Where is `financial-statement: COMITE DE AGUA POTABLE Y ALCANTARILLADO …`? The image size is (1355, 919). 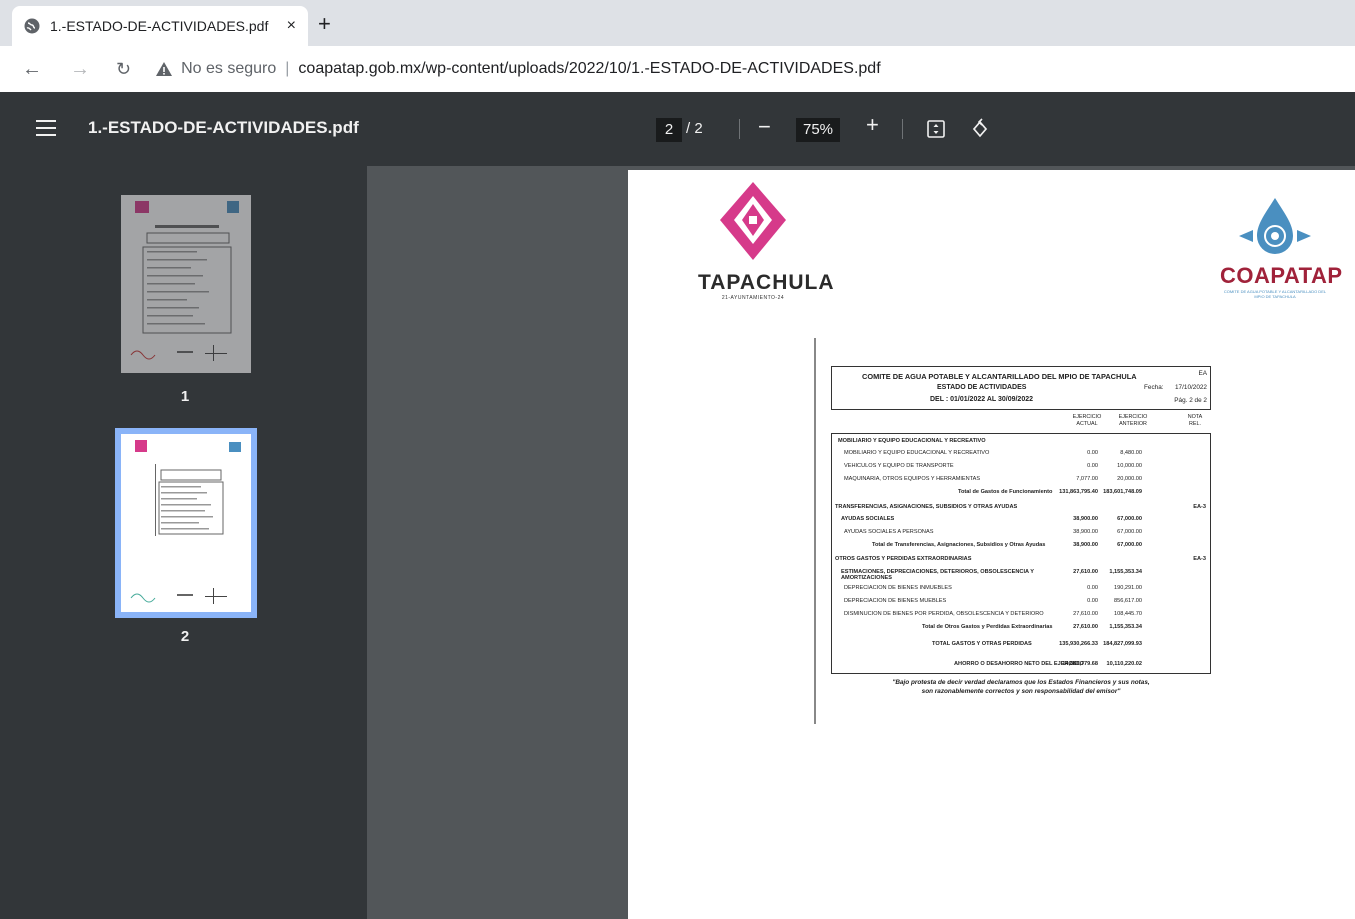 financial-statement: COMITE DE AGUA POTABLE Y ALCANTARILLADO … is located at coordinates (1021, 531).